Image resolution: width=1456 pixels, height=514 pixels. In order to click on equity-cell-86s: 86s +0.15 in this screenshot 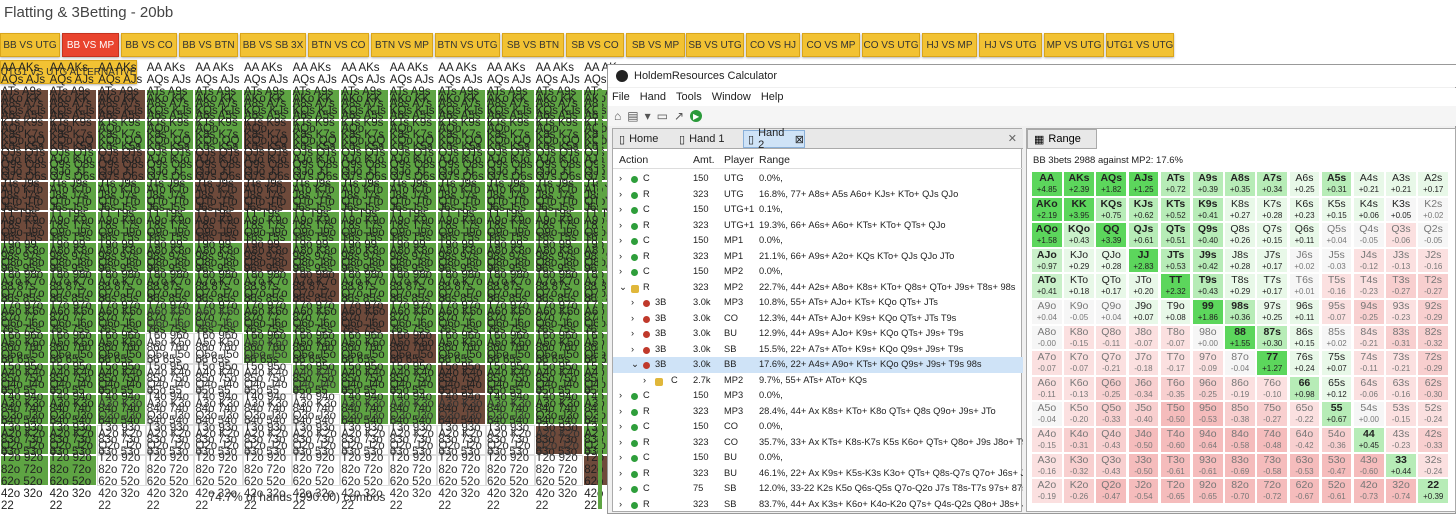, I will do `click(1304, 337)`.